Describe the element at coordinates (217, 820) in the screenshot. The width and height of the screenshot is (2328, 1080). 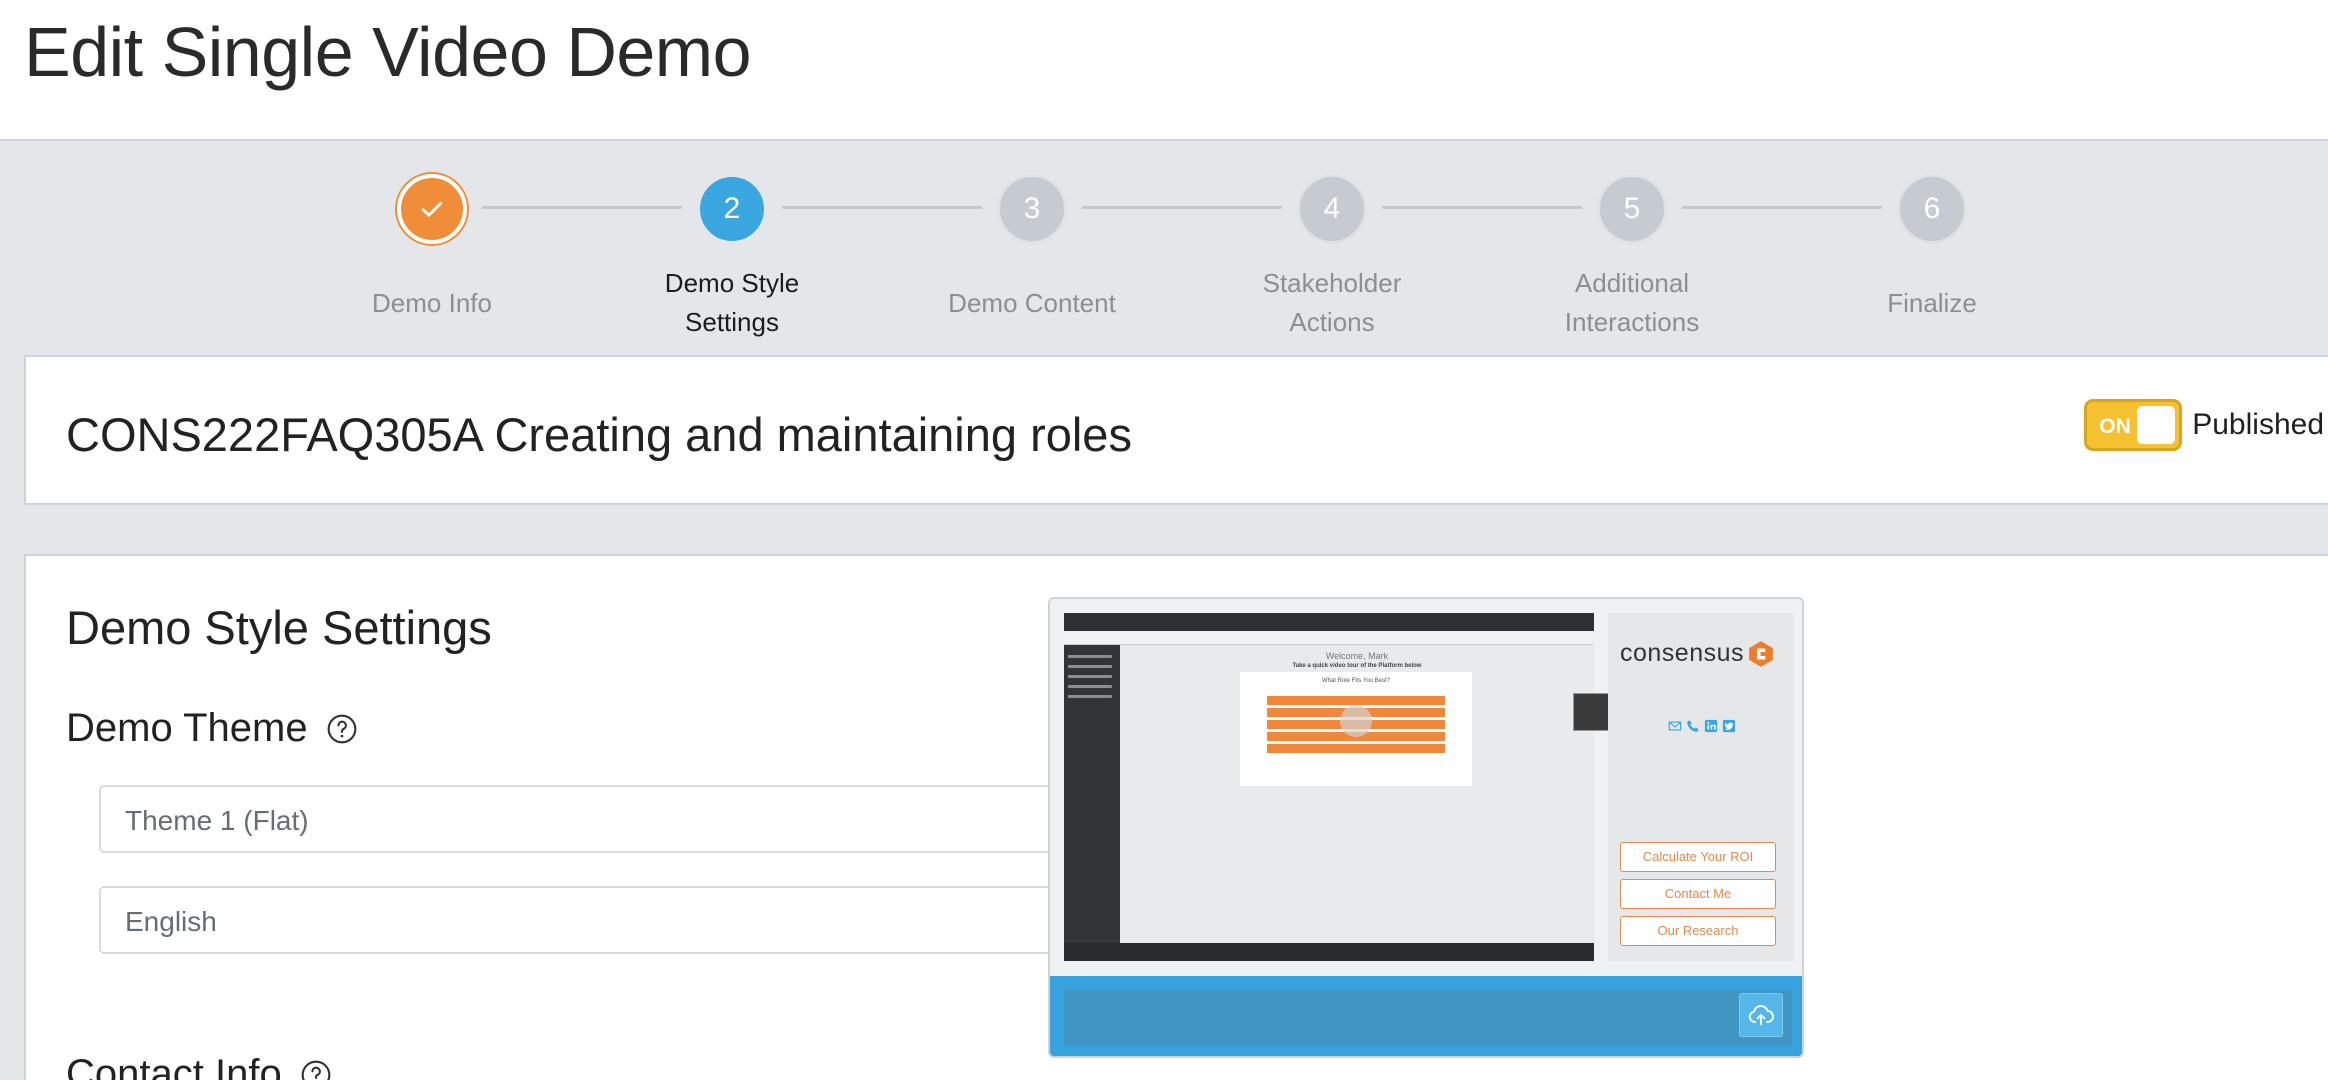
I see `theme-select-value: Theme 1 (Flat)` at that location.